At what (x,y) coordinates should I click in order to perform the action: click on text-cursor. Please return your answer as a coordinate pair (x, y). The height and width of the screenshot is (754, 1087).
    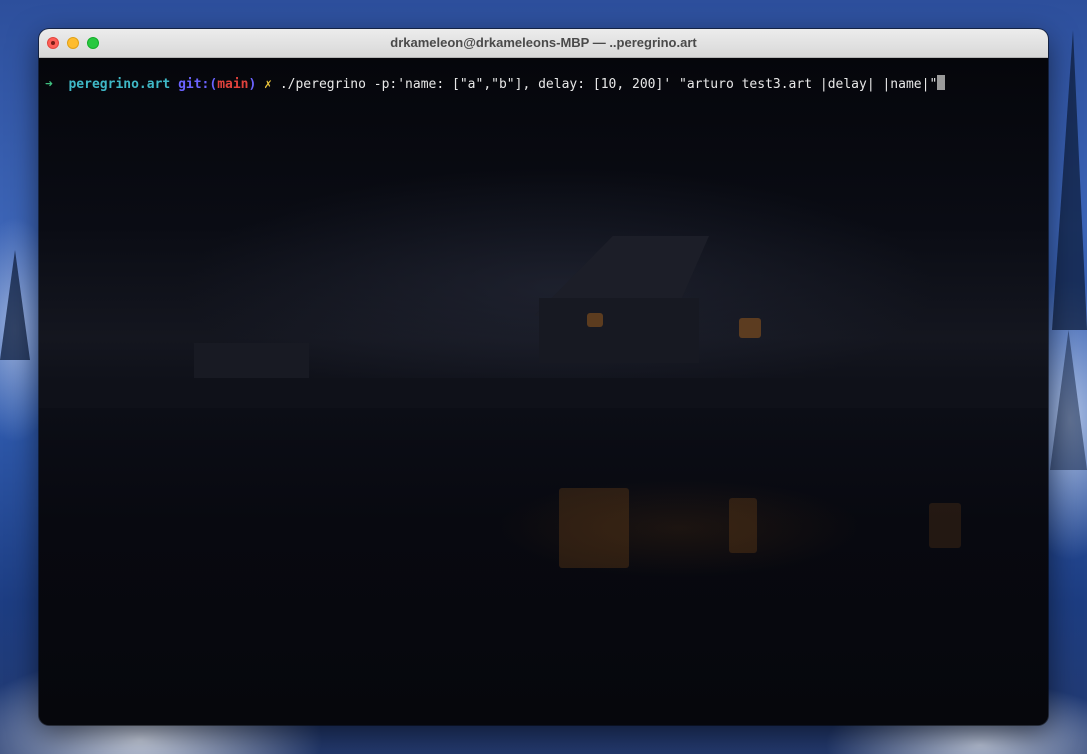
    Looking at the image, I should click on (941, 82).